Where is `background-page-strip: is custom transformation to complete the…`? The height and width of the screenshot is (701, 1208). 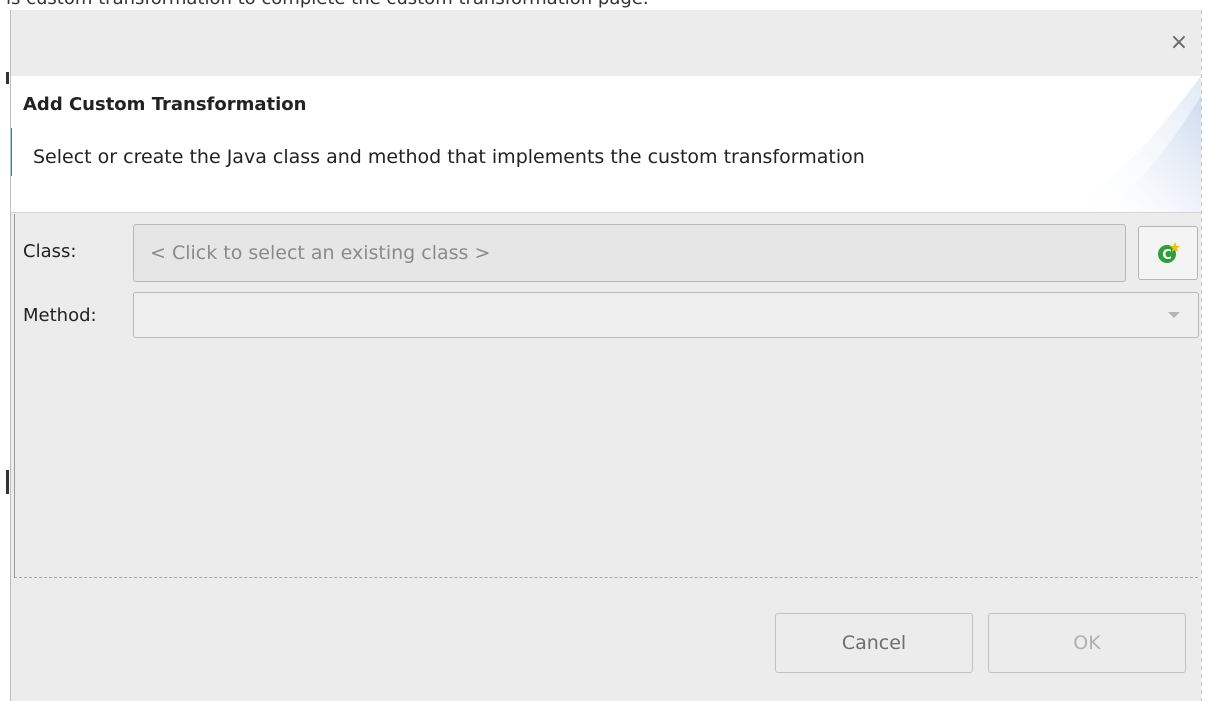 background-page-strip: is custom transformation to complete the… is located at coordinates (604, 5).